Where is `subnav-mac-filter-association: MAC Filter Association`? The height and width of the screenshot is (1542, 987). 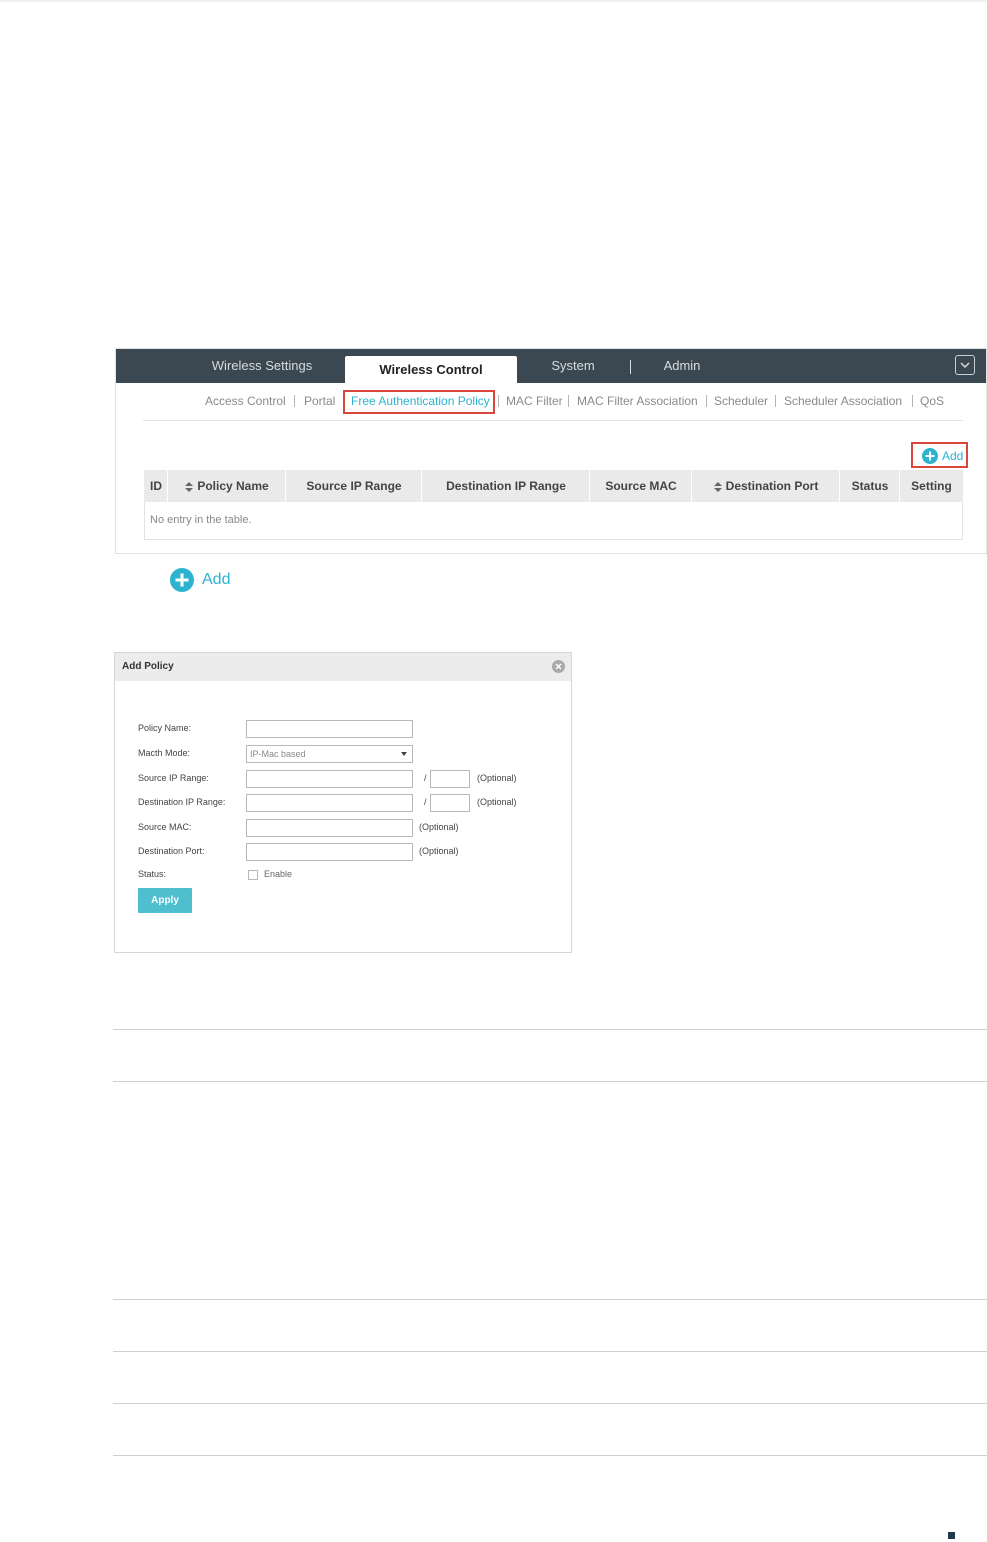
subnav-mac-filter-association: MAC Filter Association is located at coordinates (637, 401).